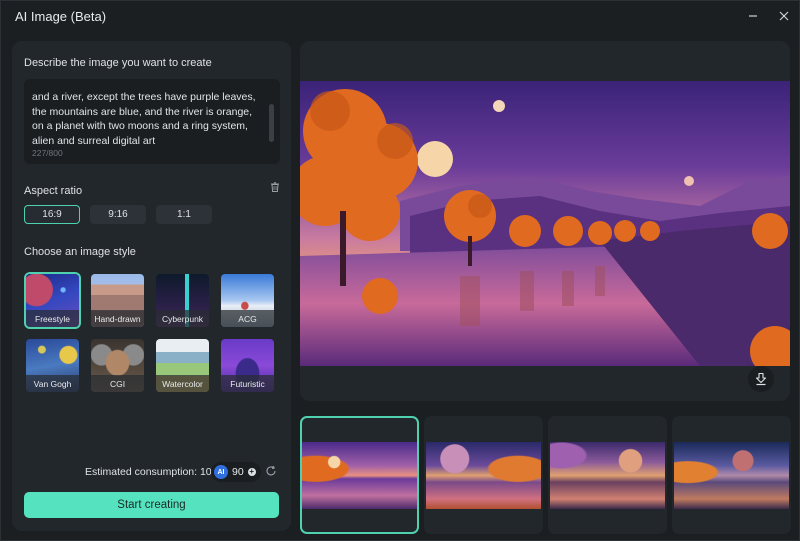 The width and height of the screenshot is (800, 541). Describe the element at coordinates (52, 365) in the screenshot. I see `style-van-gogh: Van Gogh` at that location.